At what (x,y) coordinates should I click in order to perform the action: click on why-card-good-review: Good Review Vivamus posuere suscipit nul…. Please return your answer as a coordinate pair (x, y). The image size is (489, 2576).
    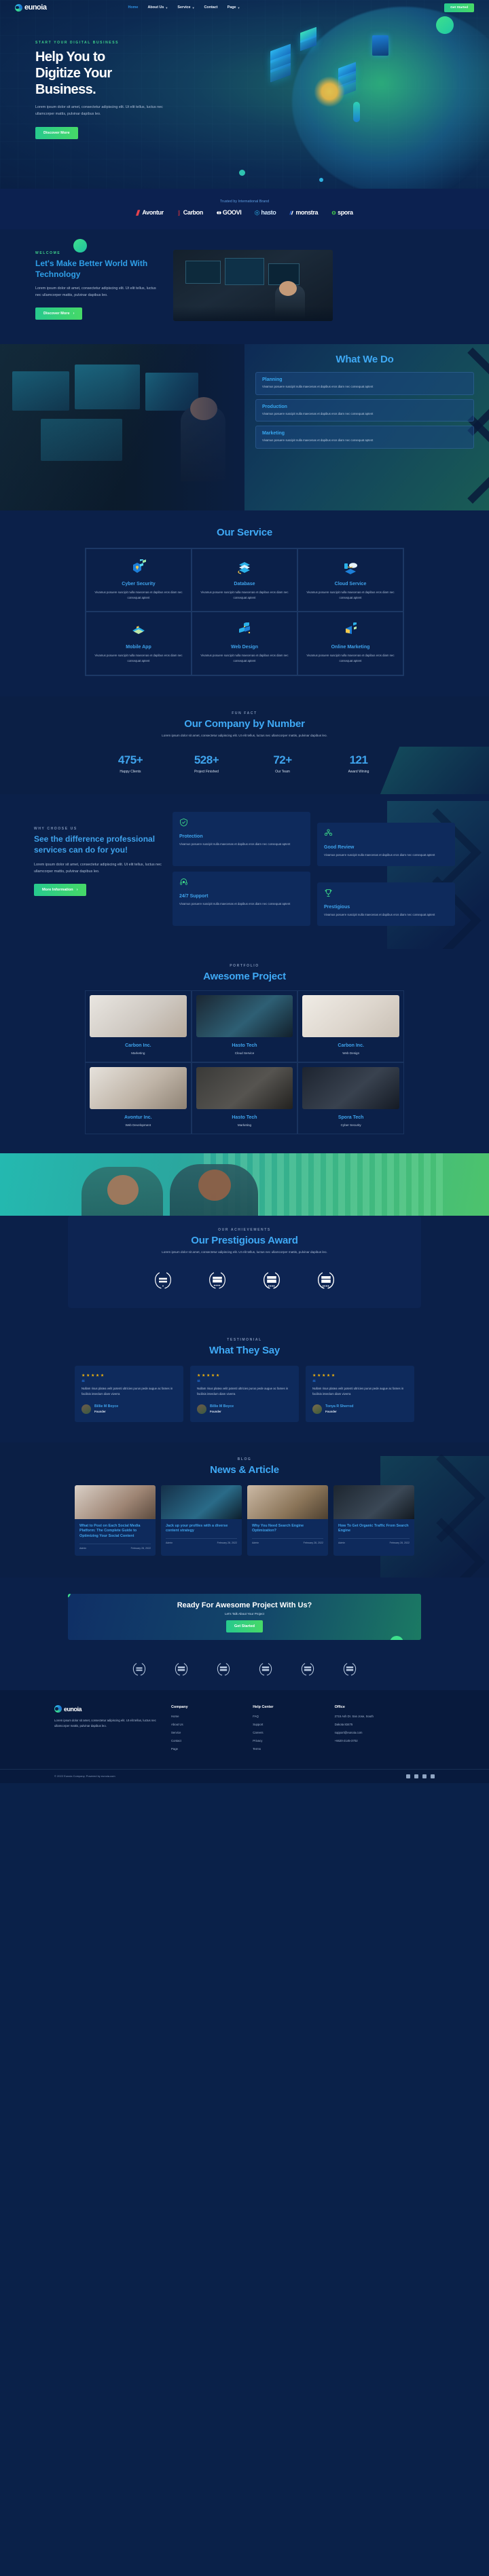
    Looking at the image, I should click on (386, 845).